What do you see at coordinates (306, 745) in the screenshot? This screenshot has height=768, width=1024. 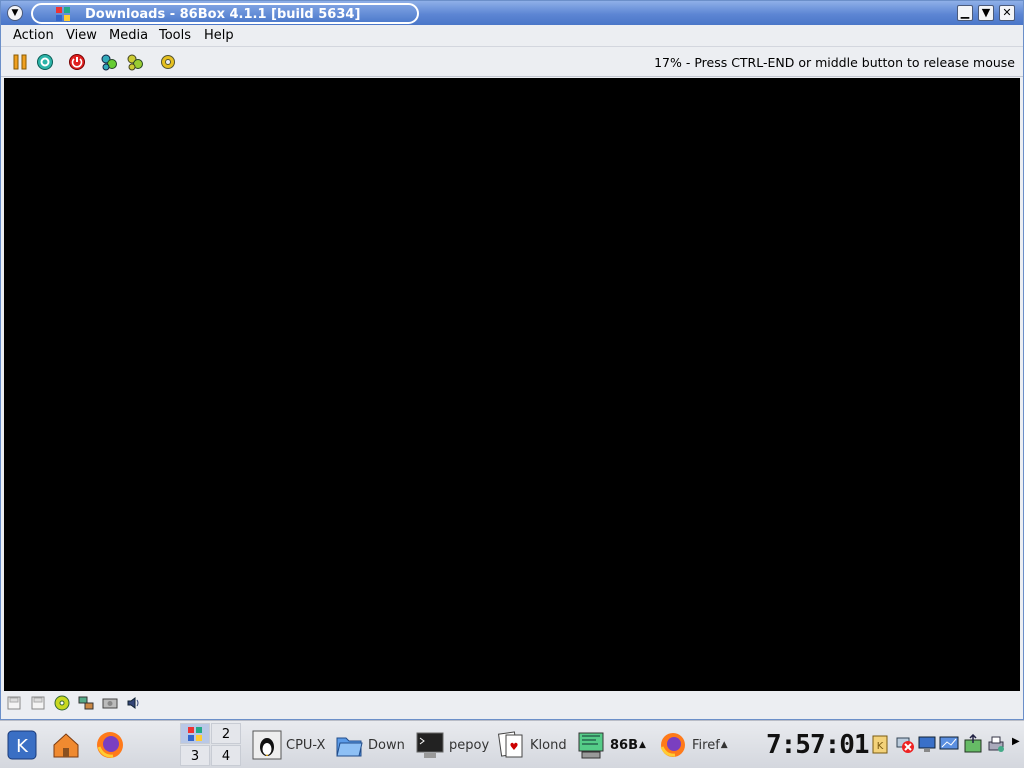 I see `task-label: CPU-X` at bounding box center [306, 745].